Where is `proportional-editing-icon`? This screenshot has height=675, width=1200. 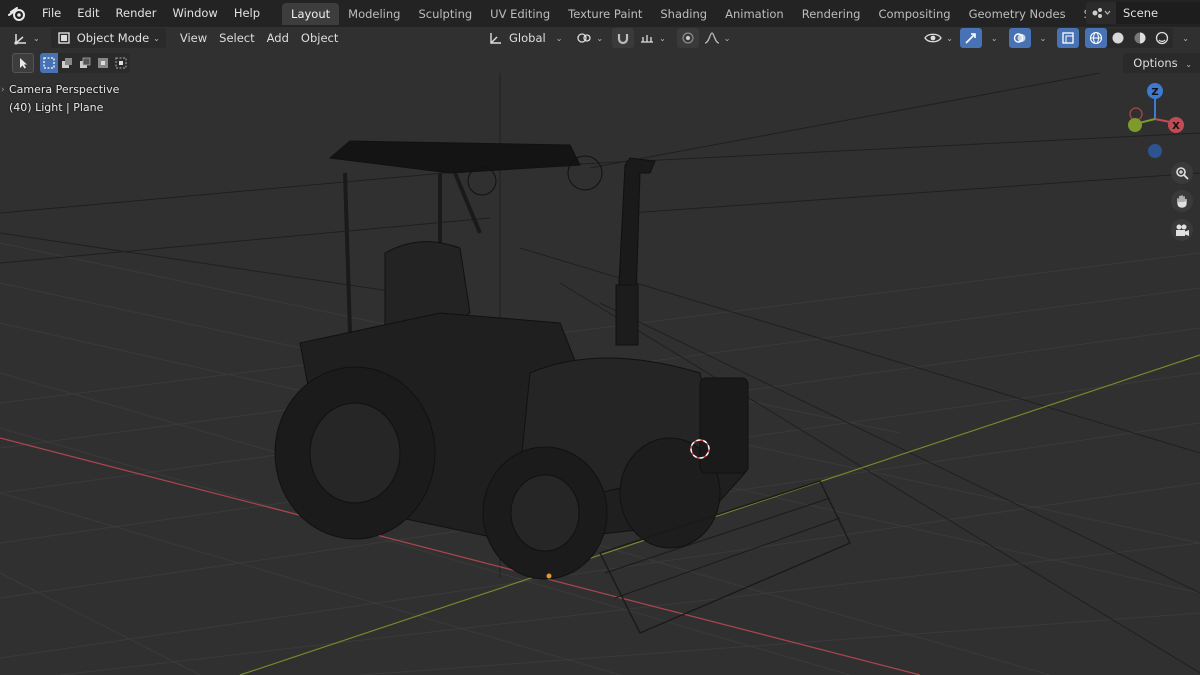 proportional-editing-icon is located at coordinates (688, 38).